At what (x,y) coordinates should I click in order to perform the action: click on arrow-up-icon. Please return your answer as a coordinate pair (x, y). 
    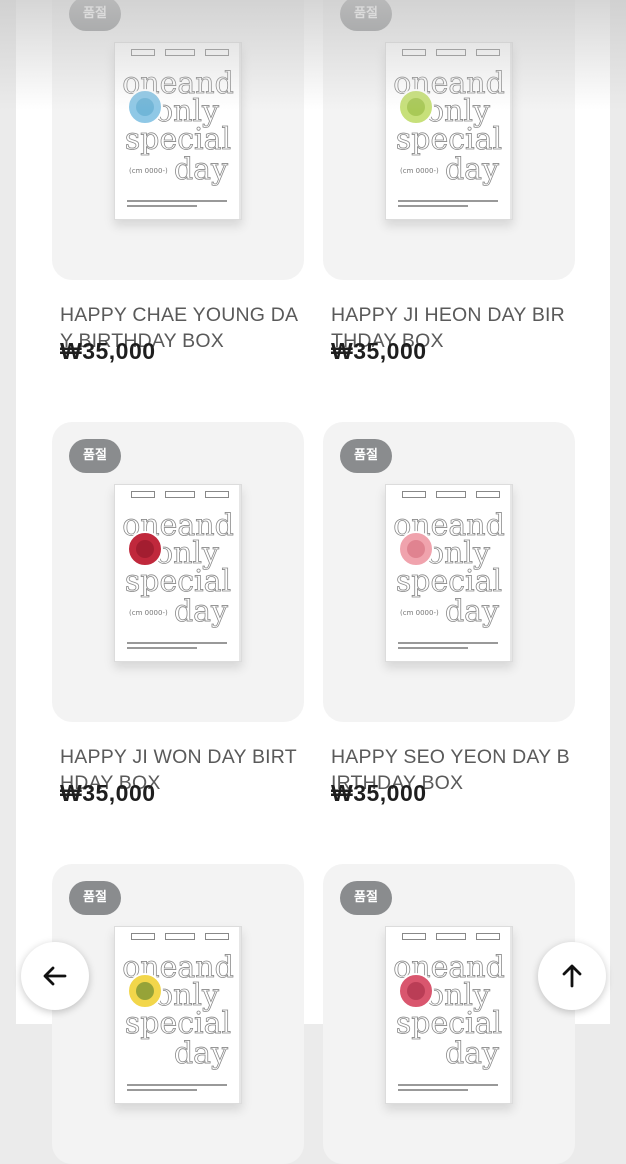
    Looking at the image, I should click on (572, 976).